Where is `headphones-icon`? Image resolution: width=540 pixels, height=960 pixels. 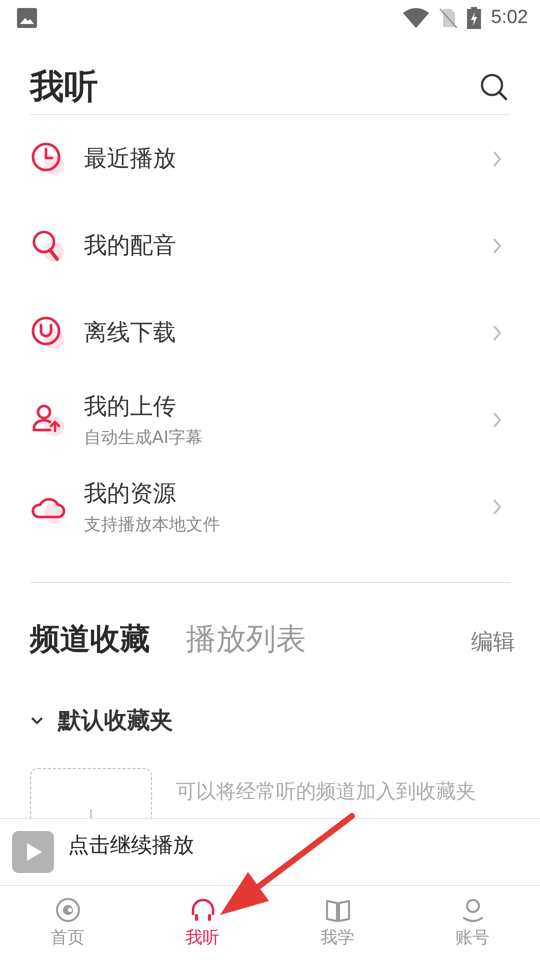
headphones-icon is located at coordinates (203, 910).